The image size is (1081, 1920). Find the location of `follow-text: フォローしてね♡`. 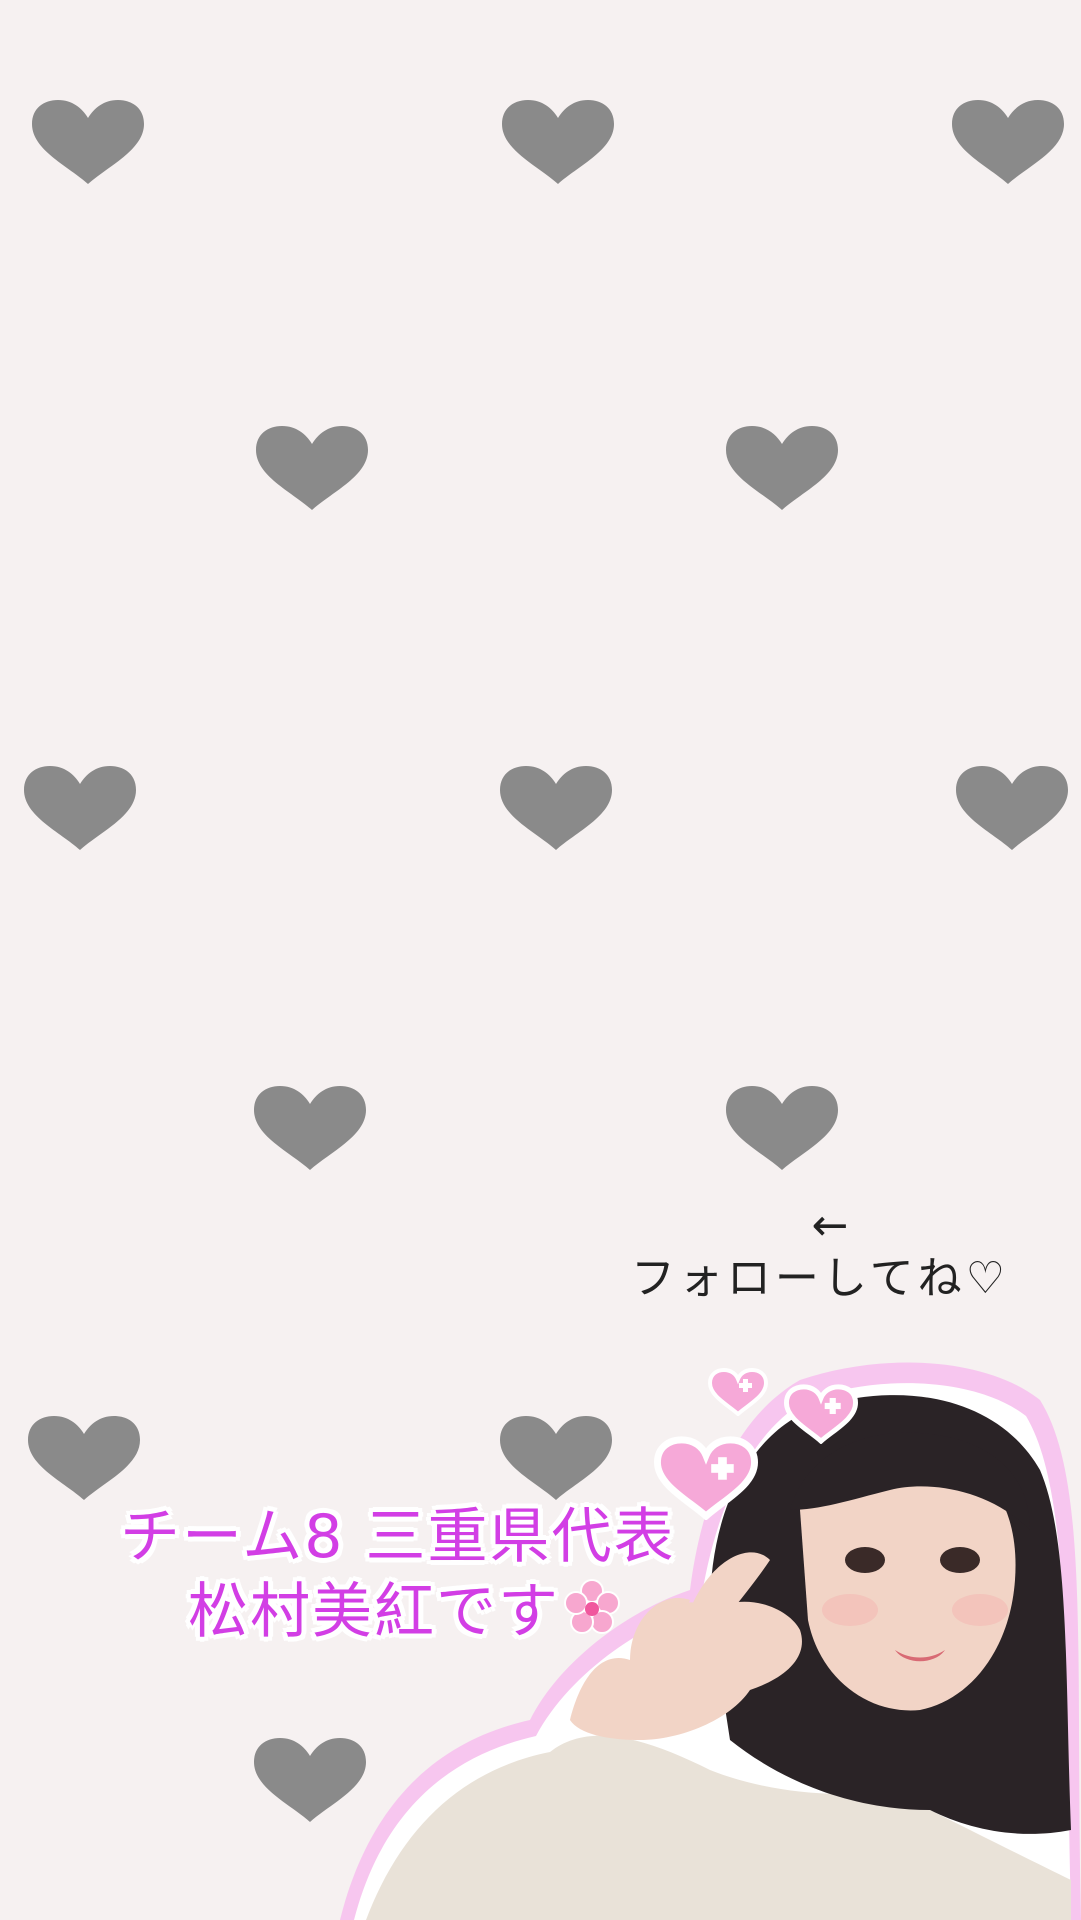

follow-text: フォローしてね♡ is located at coordinates (820, 1278).